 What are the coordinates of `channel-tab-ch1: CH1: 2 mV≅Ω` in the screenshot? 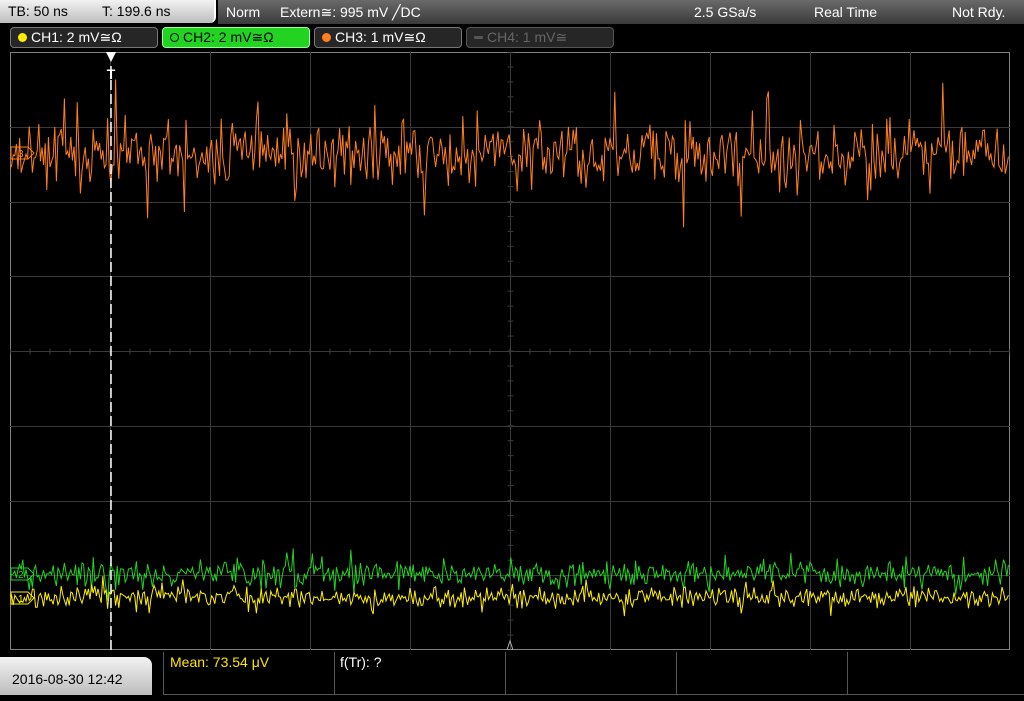 It's located at (84, 37).